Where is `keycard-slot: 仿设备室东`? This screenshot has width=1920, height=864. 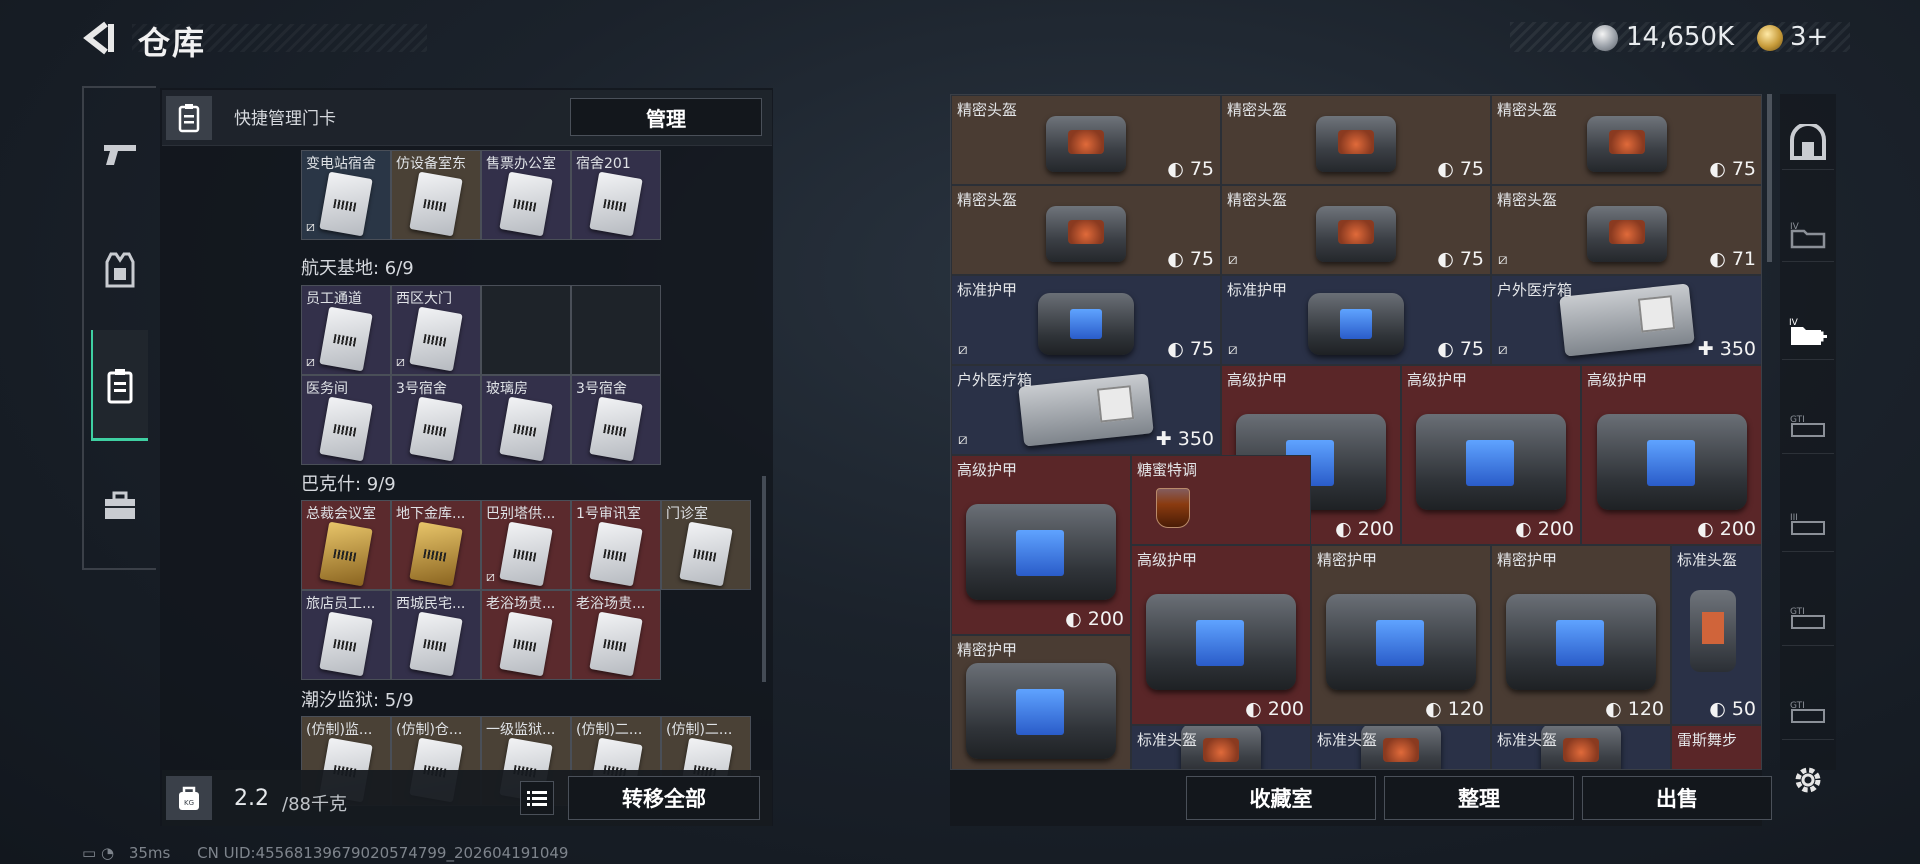 keycard-slot: 仿设备室东 is located at coordinates (436, 195).